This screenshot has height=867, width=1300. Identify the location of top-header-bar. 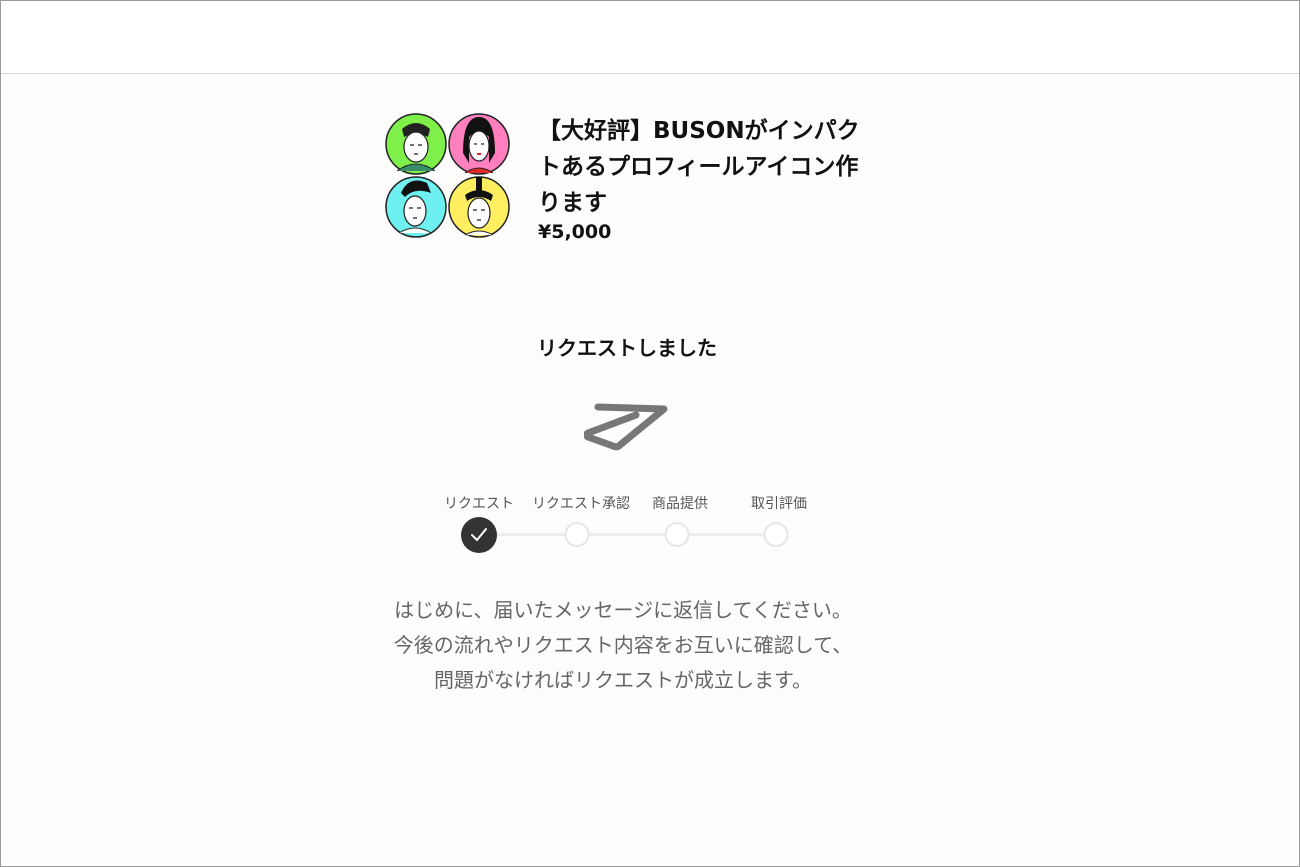
(650, 37).